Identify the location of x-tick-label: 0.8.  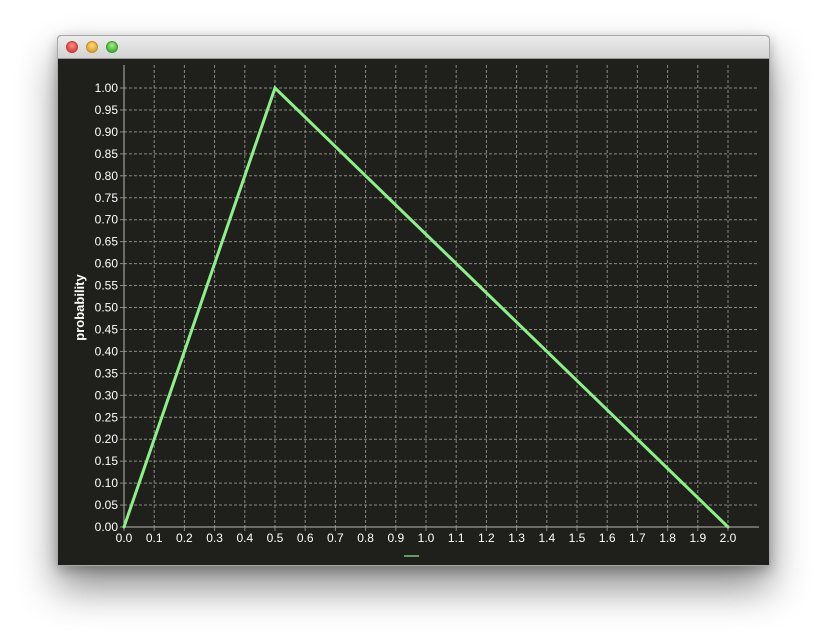
(365, 538).